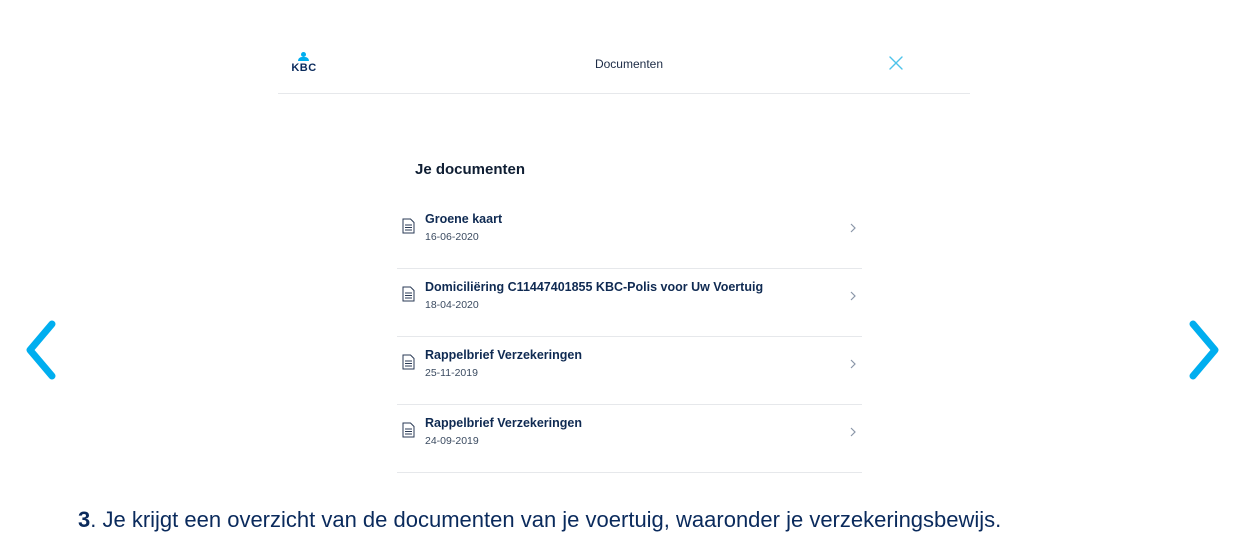  Describe the element at coordinates (452, 441) in the screenshot. I see `document-date: 24-09-2019` at that location.